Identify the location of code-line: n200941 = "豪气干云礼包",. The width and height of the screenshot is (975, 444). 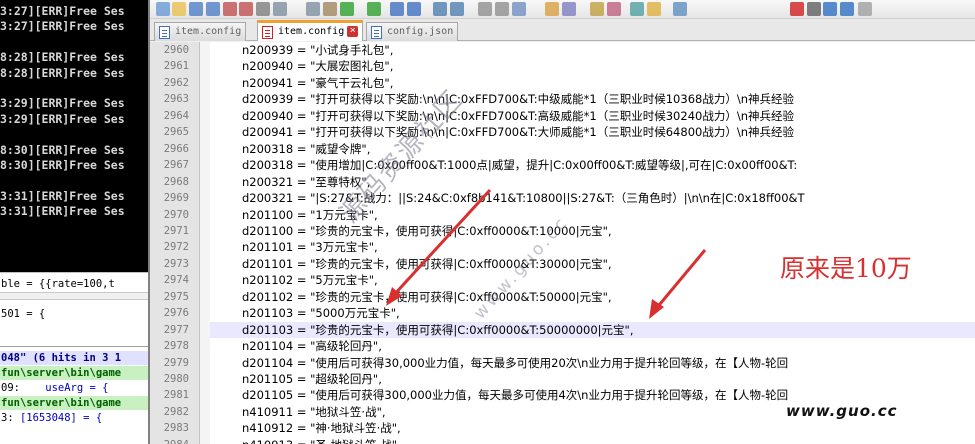
(592, 83).